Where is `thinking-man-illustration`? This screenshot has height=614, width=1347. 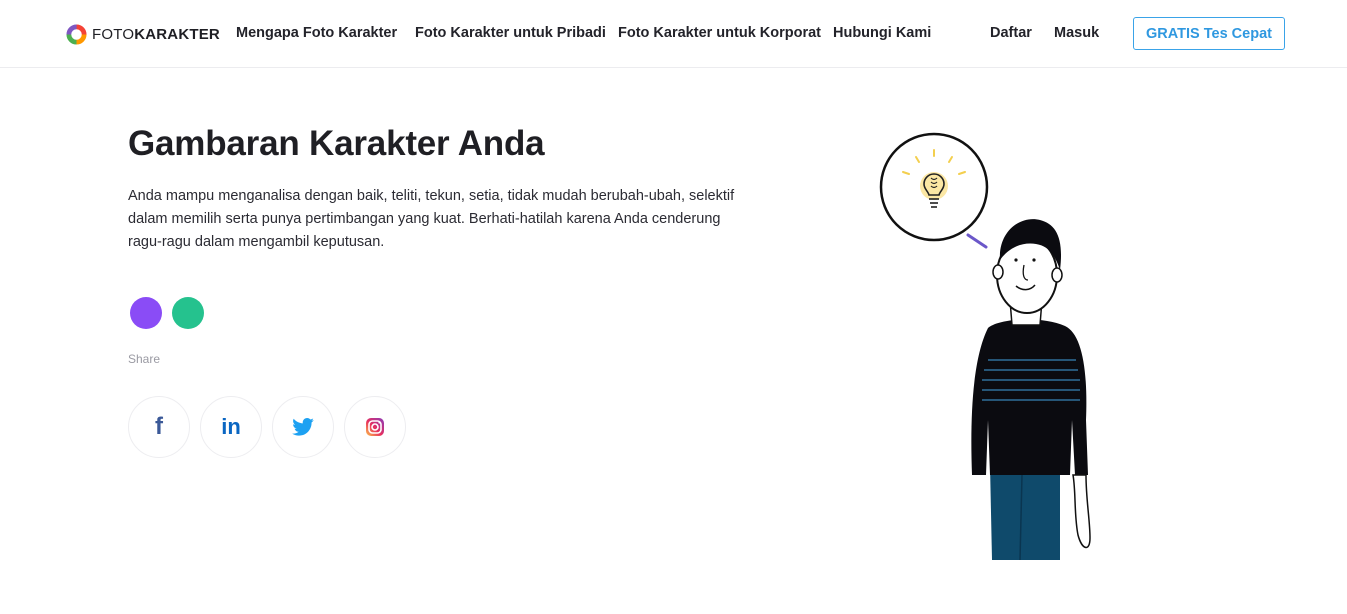
thinking-man-illustration is located at coordinates (985, 346).